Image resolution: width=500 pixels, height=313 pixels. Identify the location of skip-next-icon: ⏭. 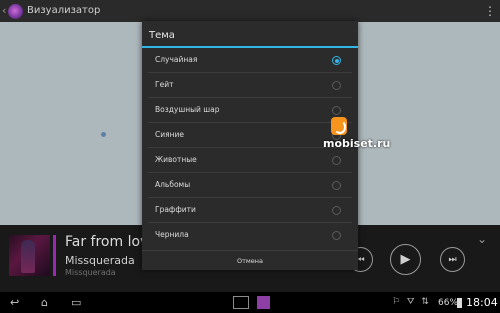
(452, 259).